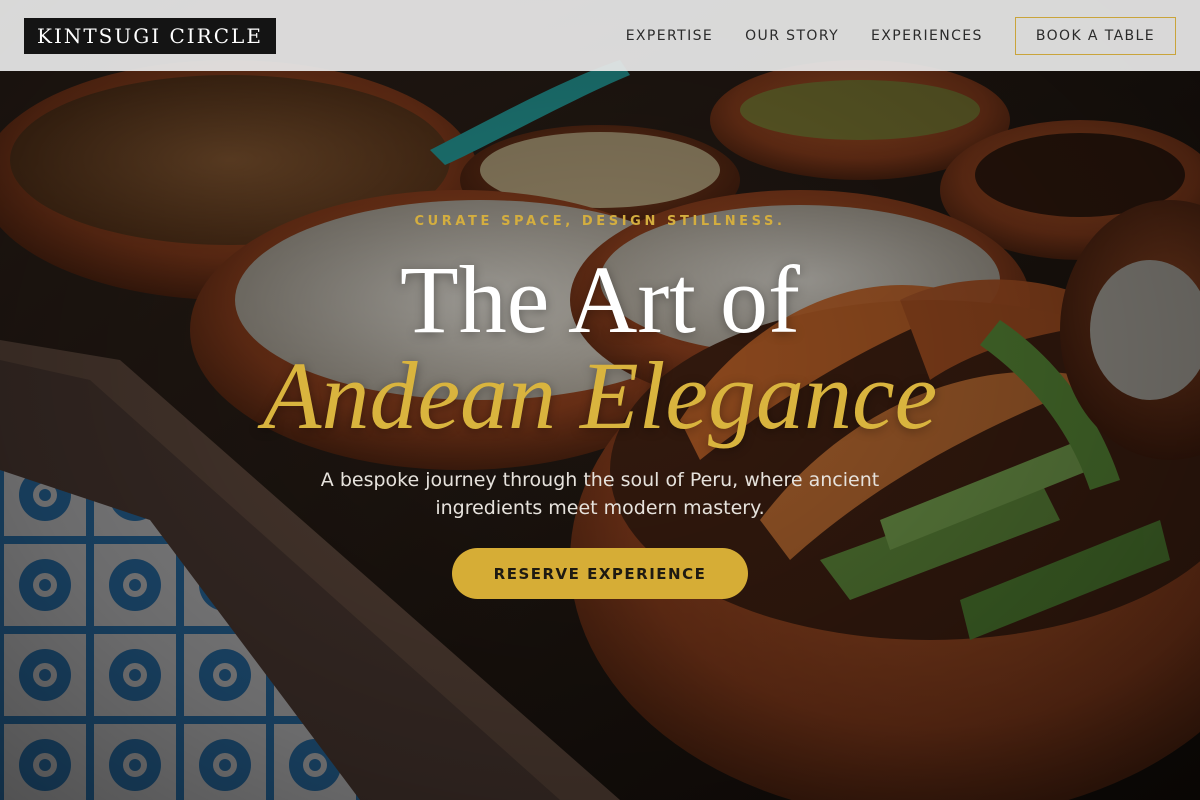 The height and width of the screenshot is (800, 1200). What do you see at coordinates (600, 573) in the screenshot?
I see `reserve-experience-button: RESERVE EXPERIENCE` at bounding box center [600, 573].